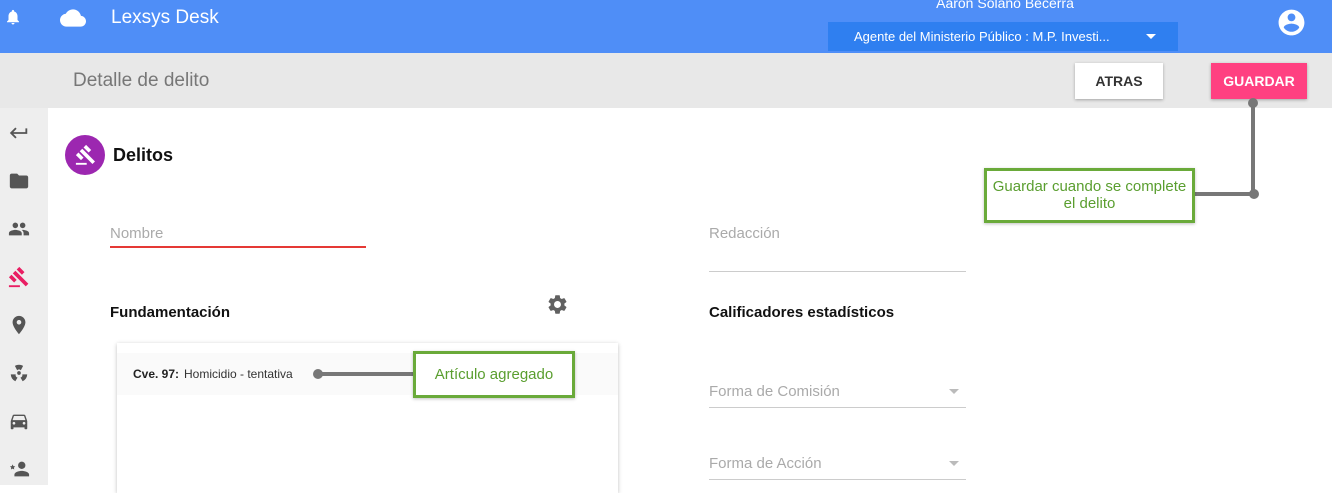 This screenshot has height=493, width=1332. I want to click on gear-icon, so click(557, 304).